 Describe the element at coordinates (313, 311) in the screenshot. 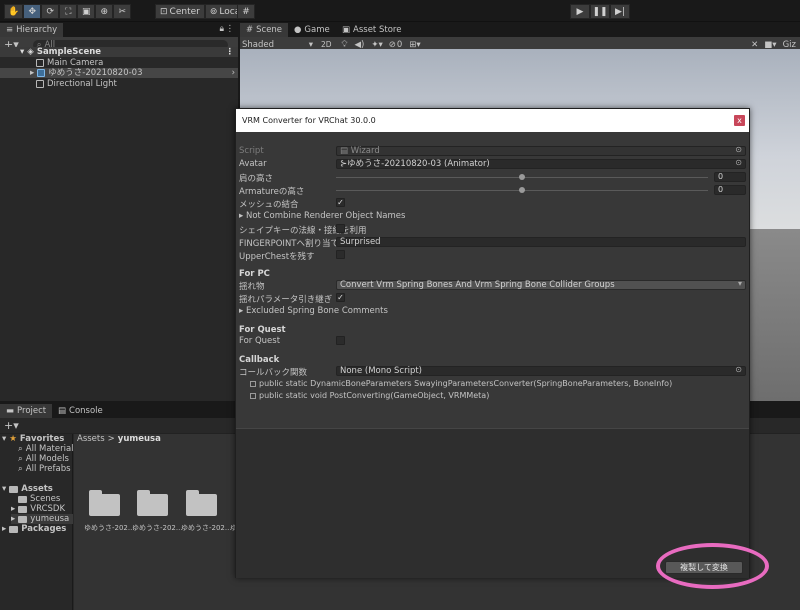

I see `excluded-spring-bone-foldout: ▸ Excluded Spring Bone Comments` at that location.